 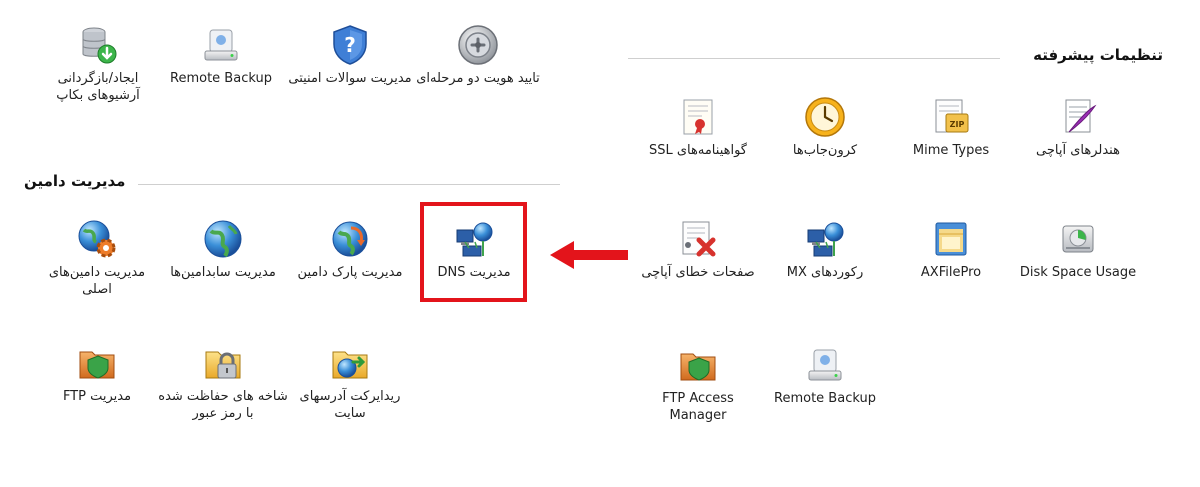 What do you see at coordinates (825, 398) in the screenshot?
I see `remote-backup-label: Remote Backup` at bounding box center [825, 398].